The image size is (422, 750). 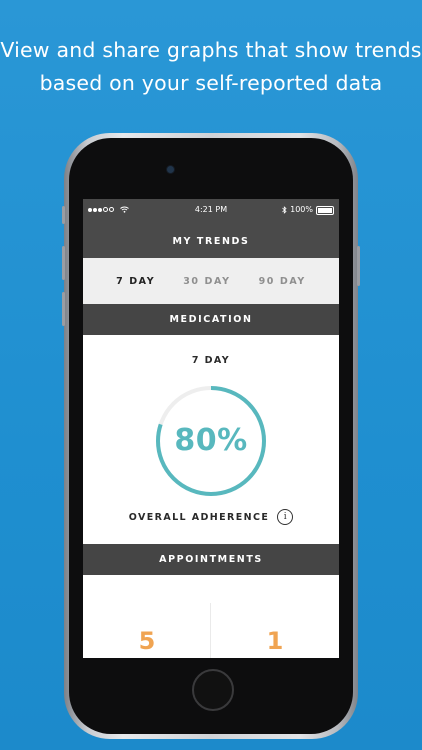 I want to click on period-tabs: 7 DAY 30 DAY 90 DAY, so click(x=211, y=281).